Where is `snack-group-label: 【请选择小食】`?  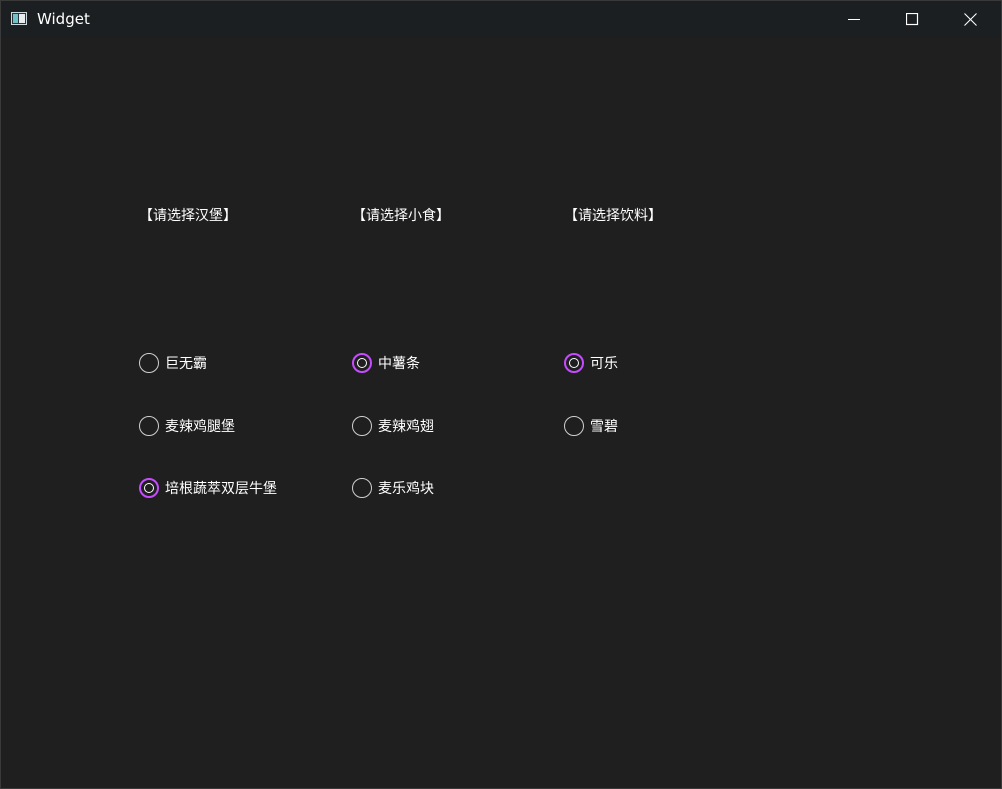
snack-group-label: 【请选择小食】 is located at coordinates (401, 216).